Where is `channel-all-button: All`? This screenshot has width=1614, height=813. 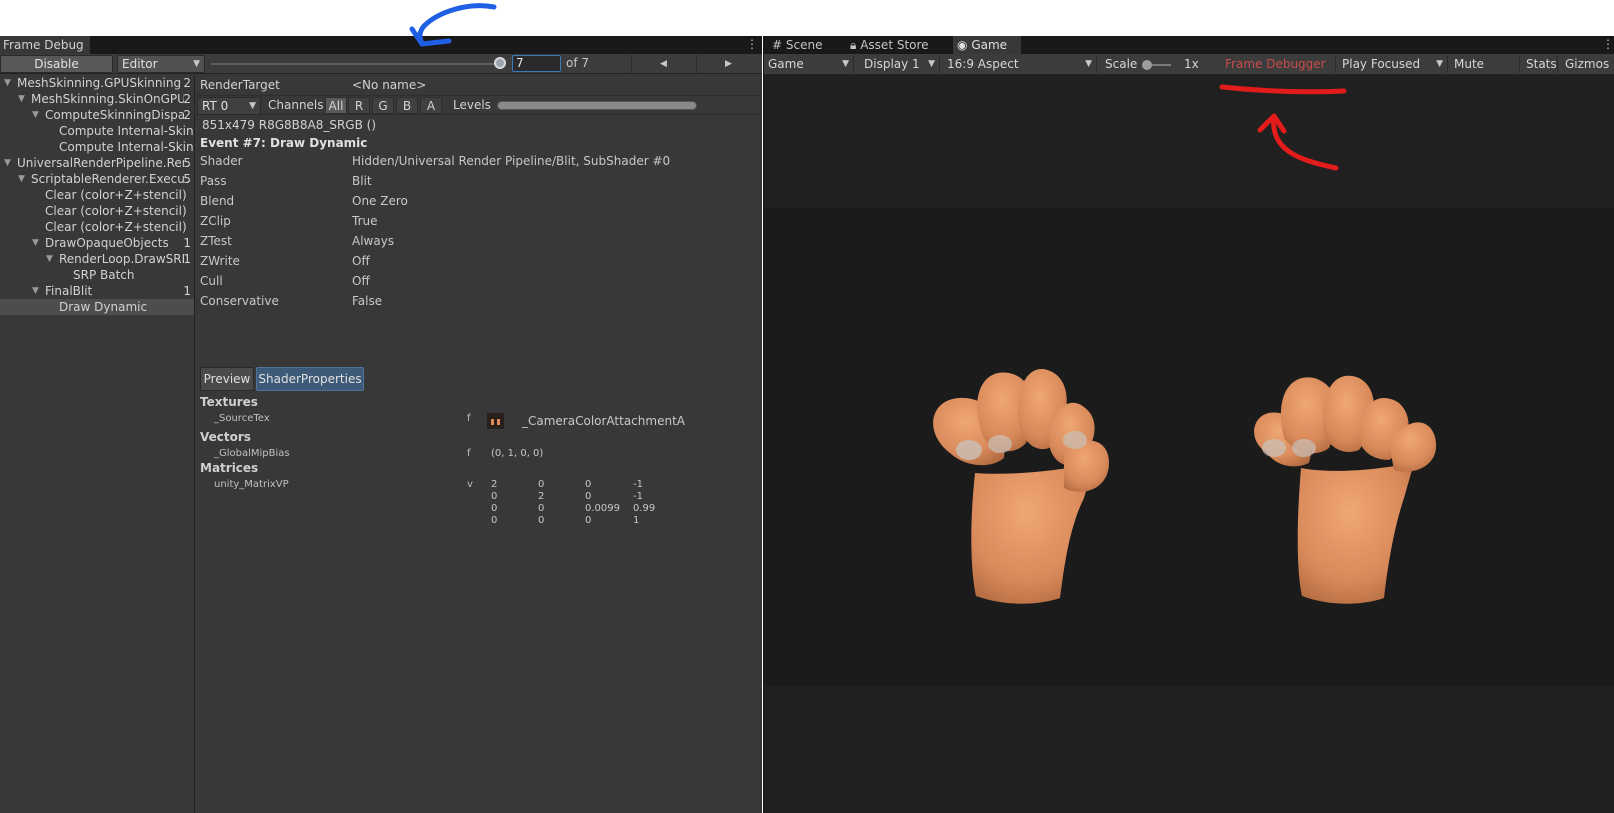
channel-all-button: All is located at coordinates (336, 105).